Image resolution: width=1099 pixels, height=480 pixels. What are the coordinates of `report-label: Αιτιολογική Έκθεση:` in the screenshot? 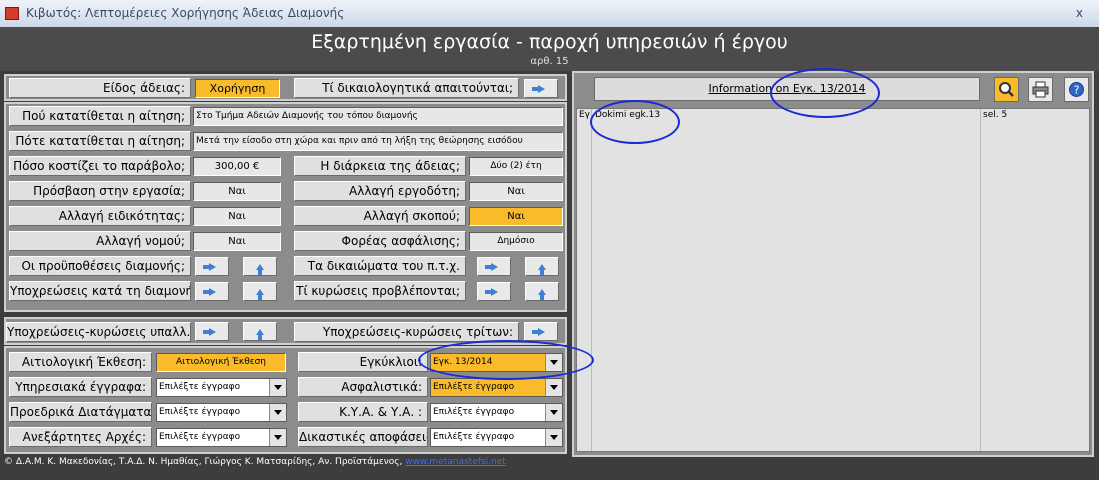 It's located at (80, 362).